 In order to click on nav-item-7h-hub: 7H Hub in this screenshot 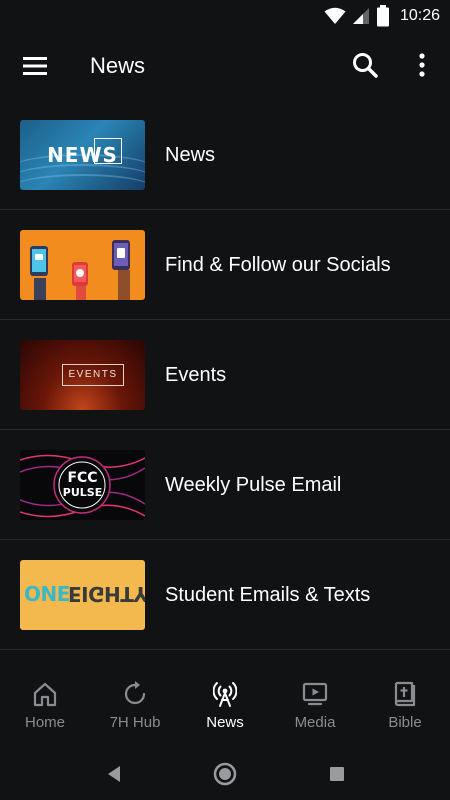, I will do `click(135, 708)`.